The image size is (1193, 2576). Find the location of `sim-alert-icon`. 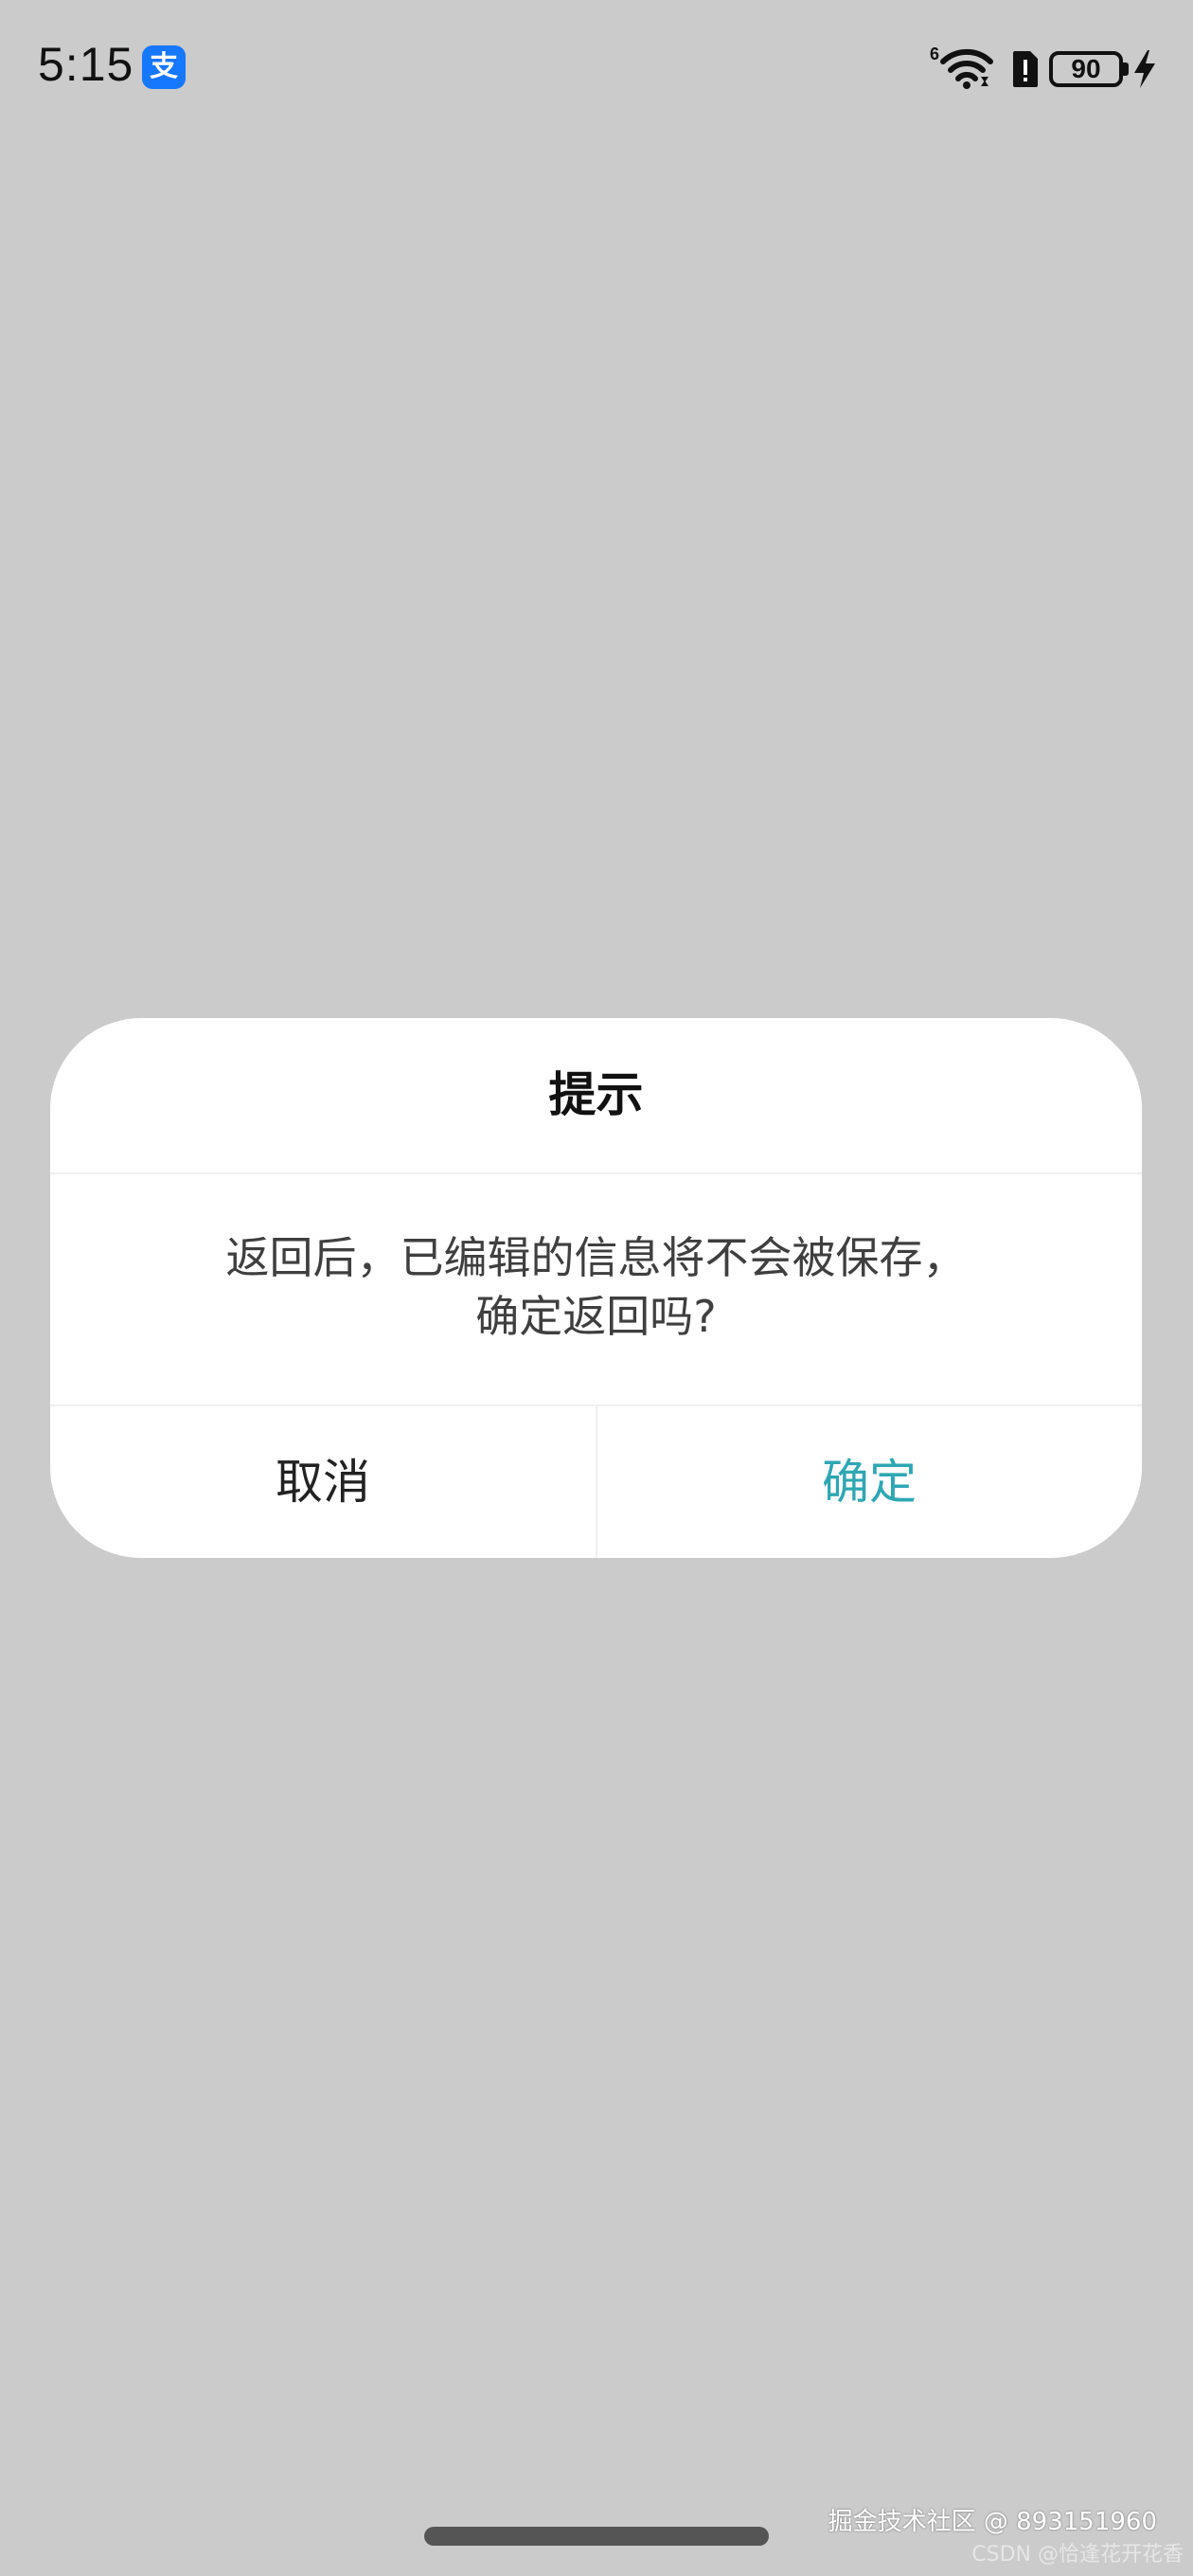

sim-alert-icon is located at coordinates (1025, 69).